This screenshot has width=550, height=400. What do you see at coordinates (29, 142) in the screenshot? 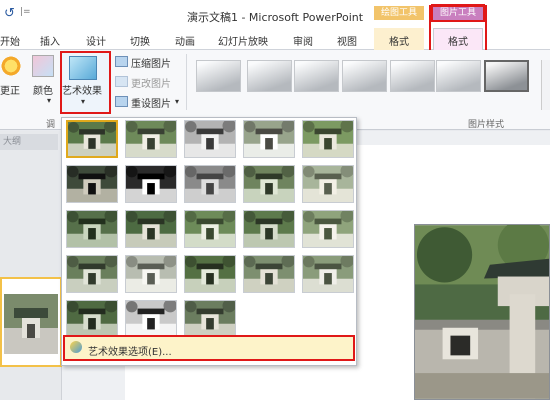
I see `tab-outline: 大纲` at bounding box center [29, 142].